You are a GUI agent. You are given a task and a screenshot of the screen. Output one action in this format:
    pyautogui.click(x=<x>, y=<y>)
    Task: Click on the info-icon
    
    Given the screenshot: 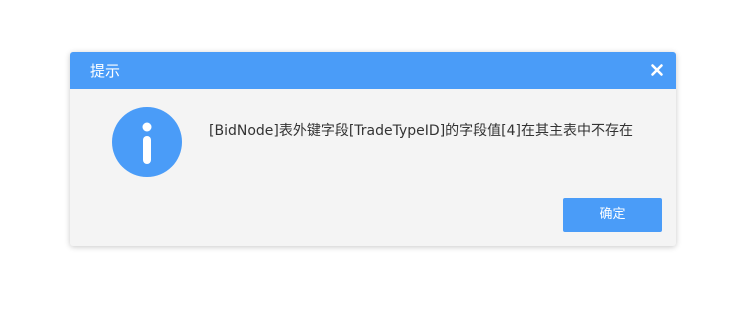 What is the action you would take?
    pyautogui.click(x=147, y=142)
    